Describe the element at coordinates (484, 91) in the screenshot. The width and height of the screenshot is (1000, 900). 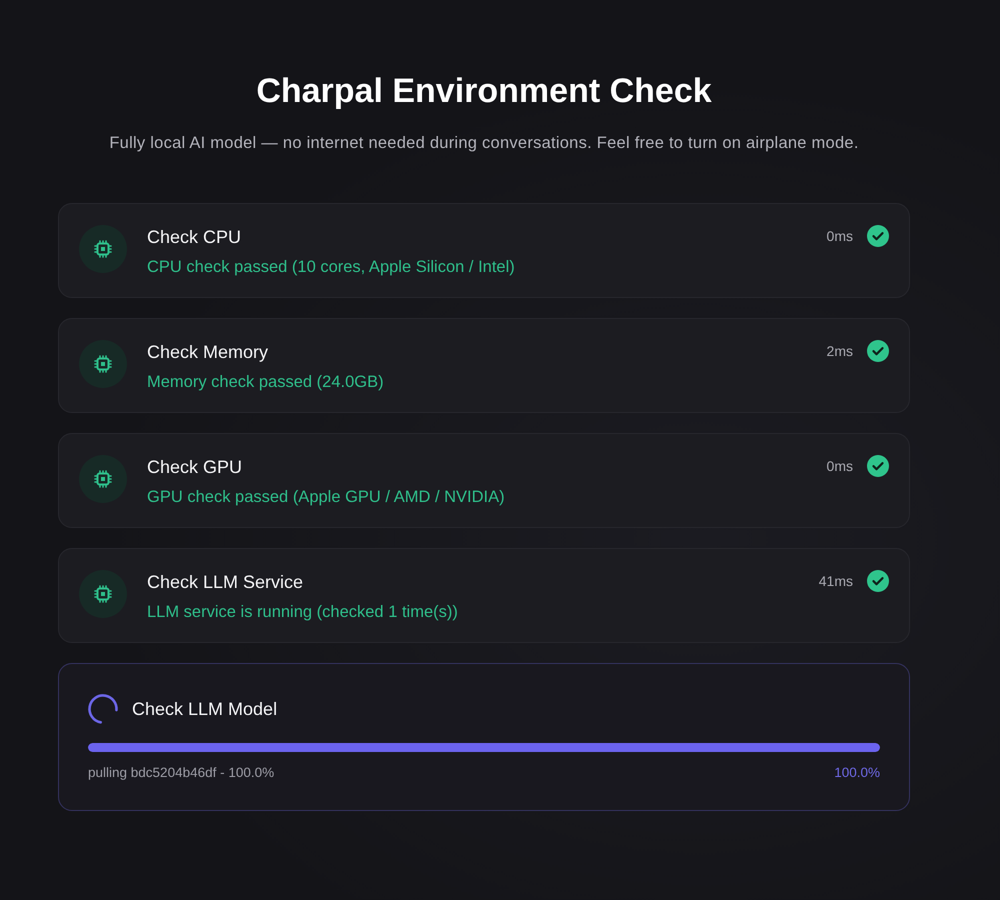
I see `page-title: Charpal Environment Check` at that location.